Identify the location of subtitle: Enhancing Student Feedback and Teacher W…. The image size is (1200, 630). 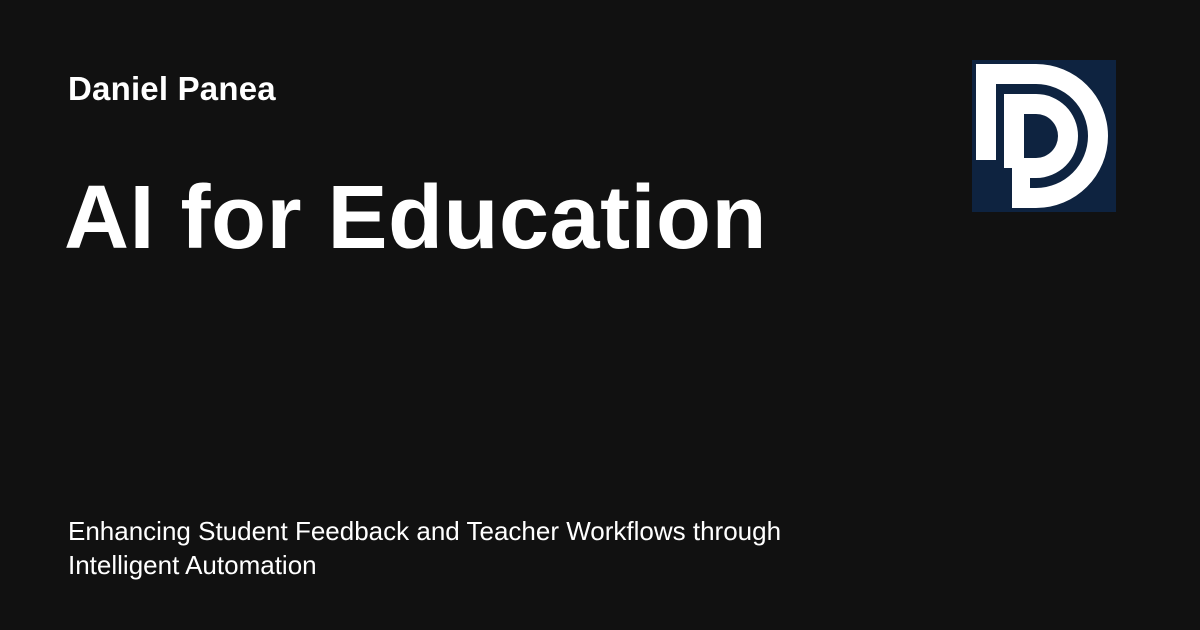
(425, 548).